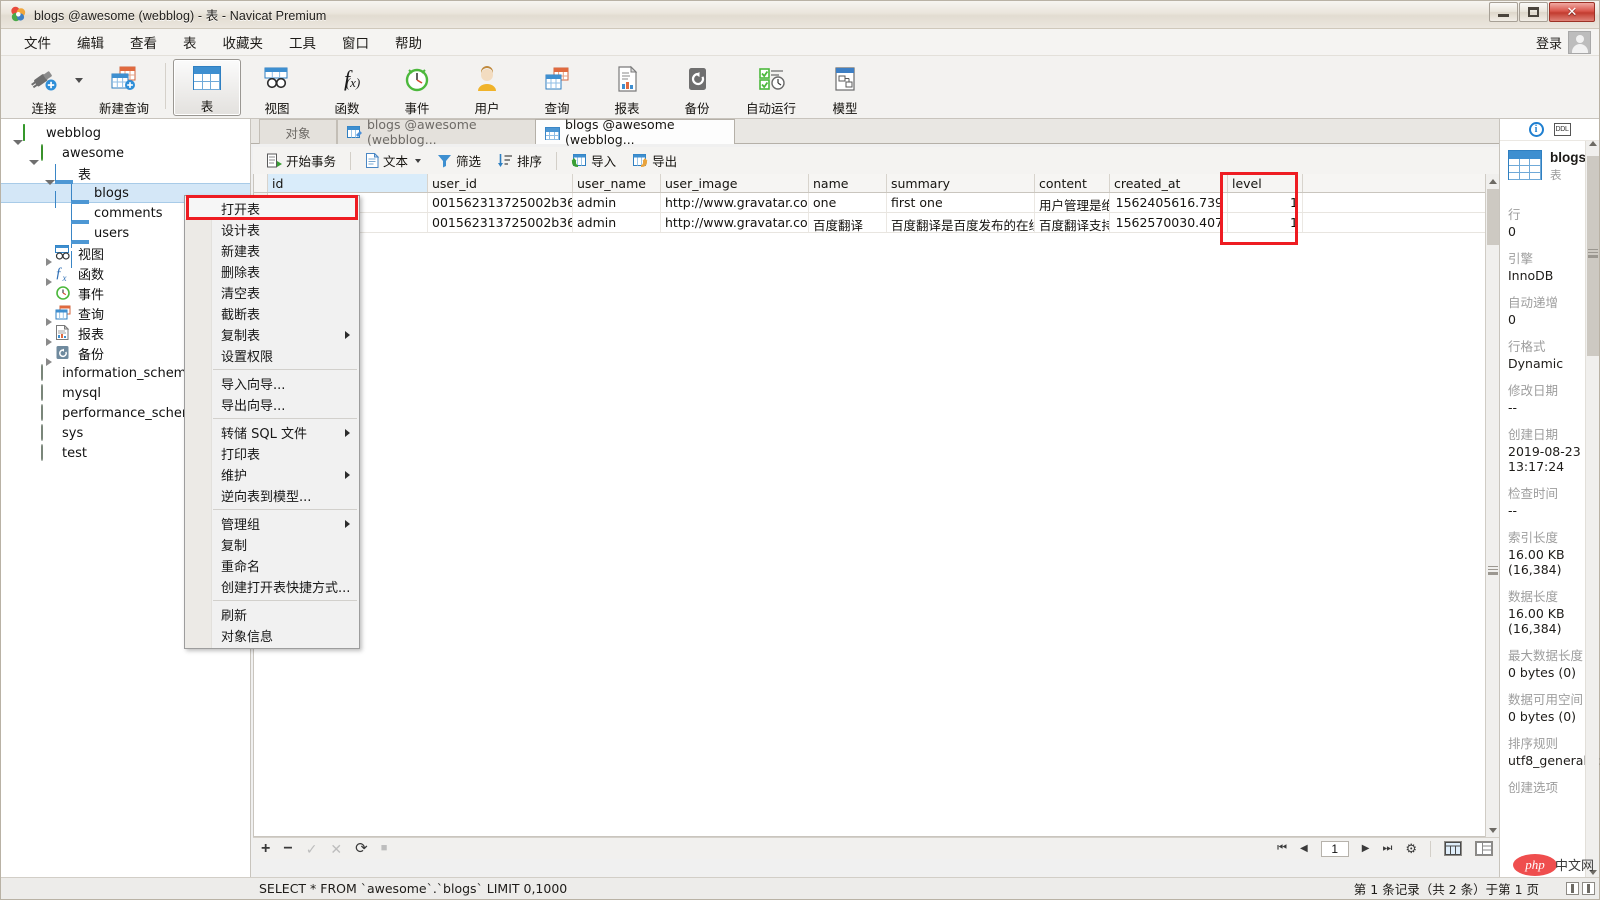 This screenshot has width=1600, height=900. What do you see at coordinates (272, 271) in the screenshot?
I see `context-menu-item: 删除表` at bounding box center [272, 271].